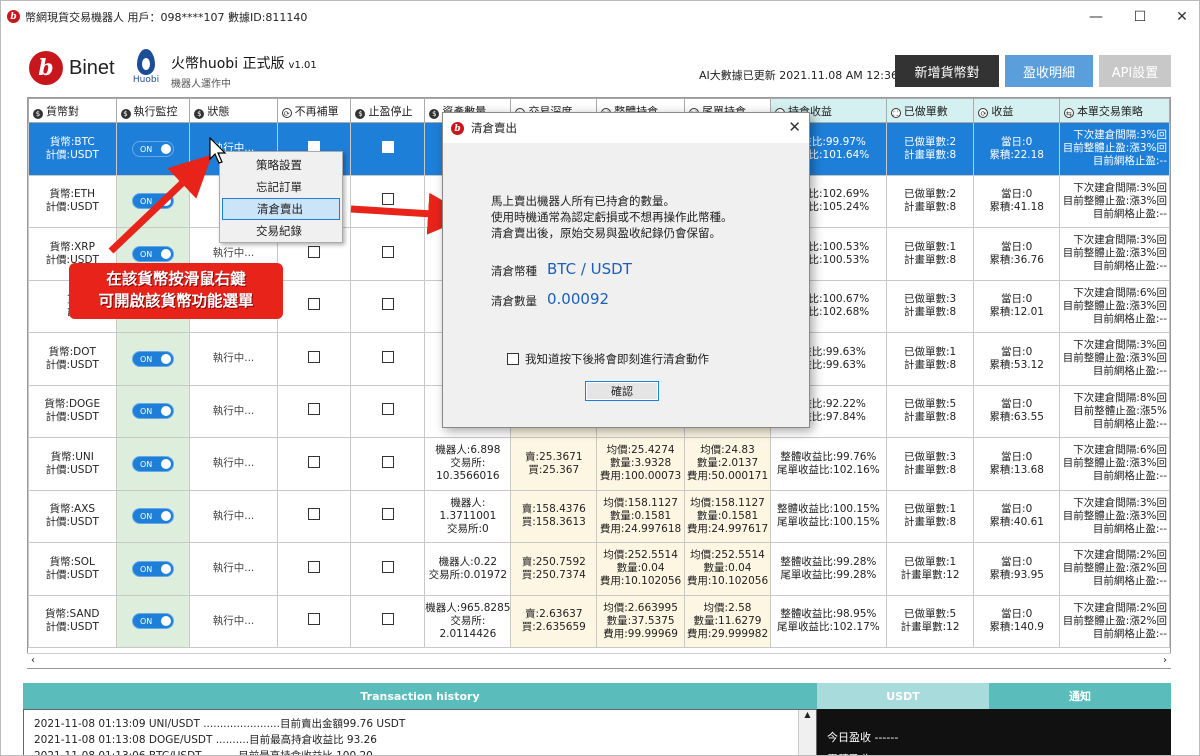 This screenshot has width=1200, height=756. What do you see at coordinates (903, 696) in the screenshot?
I see `tab-usdt: USDT` at bounding box center [903, 696].